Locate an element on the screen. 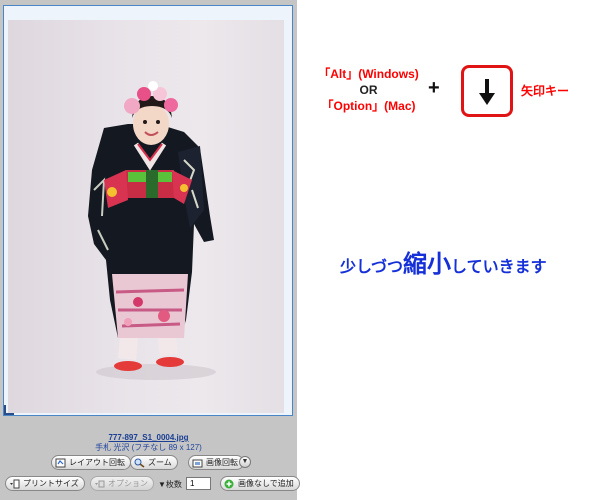 Image resolution: width=610 pixels, height=500 pixels. add-icon is located at coordinates (229, 484).